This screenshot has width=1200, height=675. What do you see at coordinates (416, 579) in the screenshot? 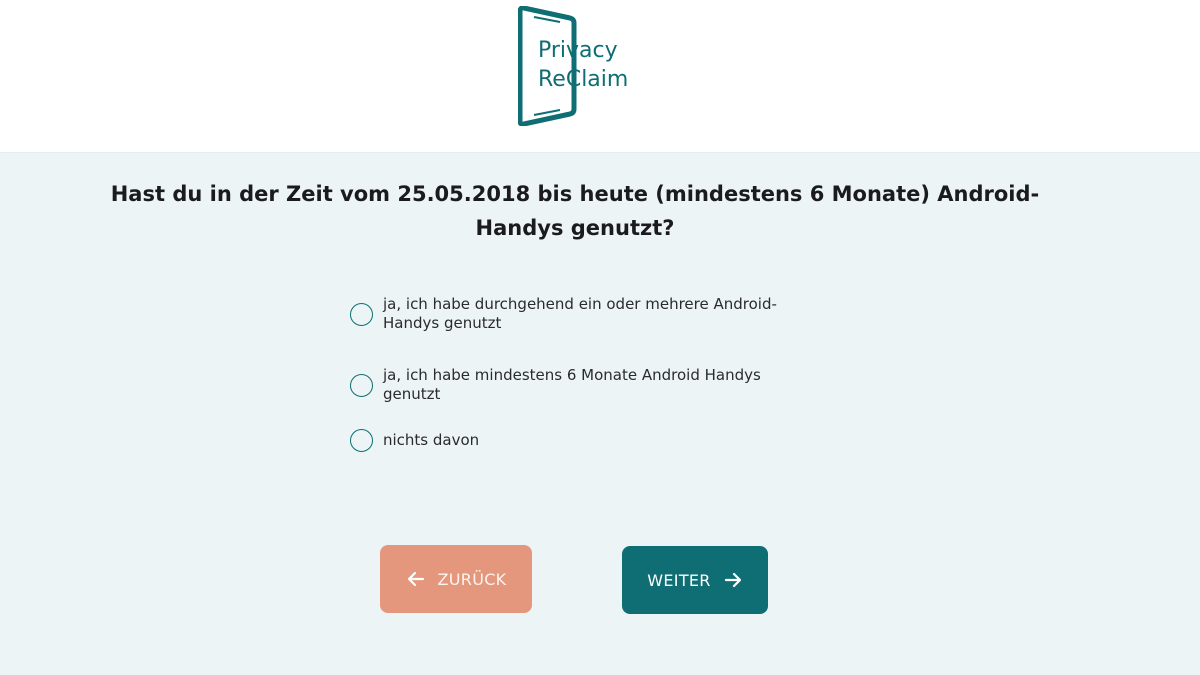
I see `arrow-left-icon` at bounding box center [416, 579].